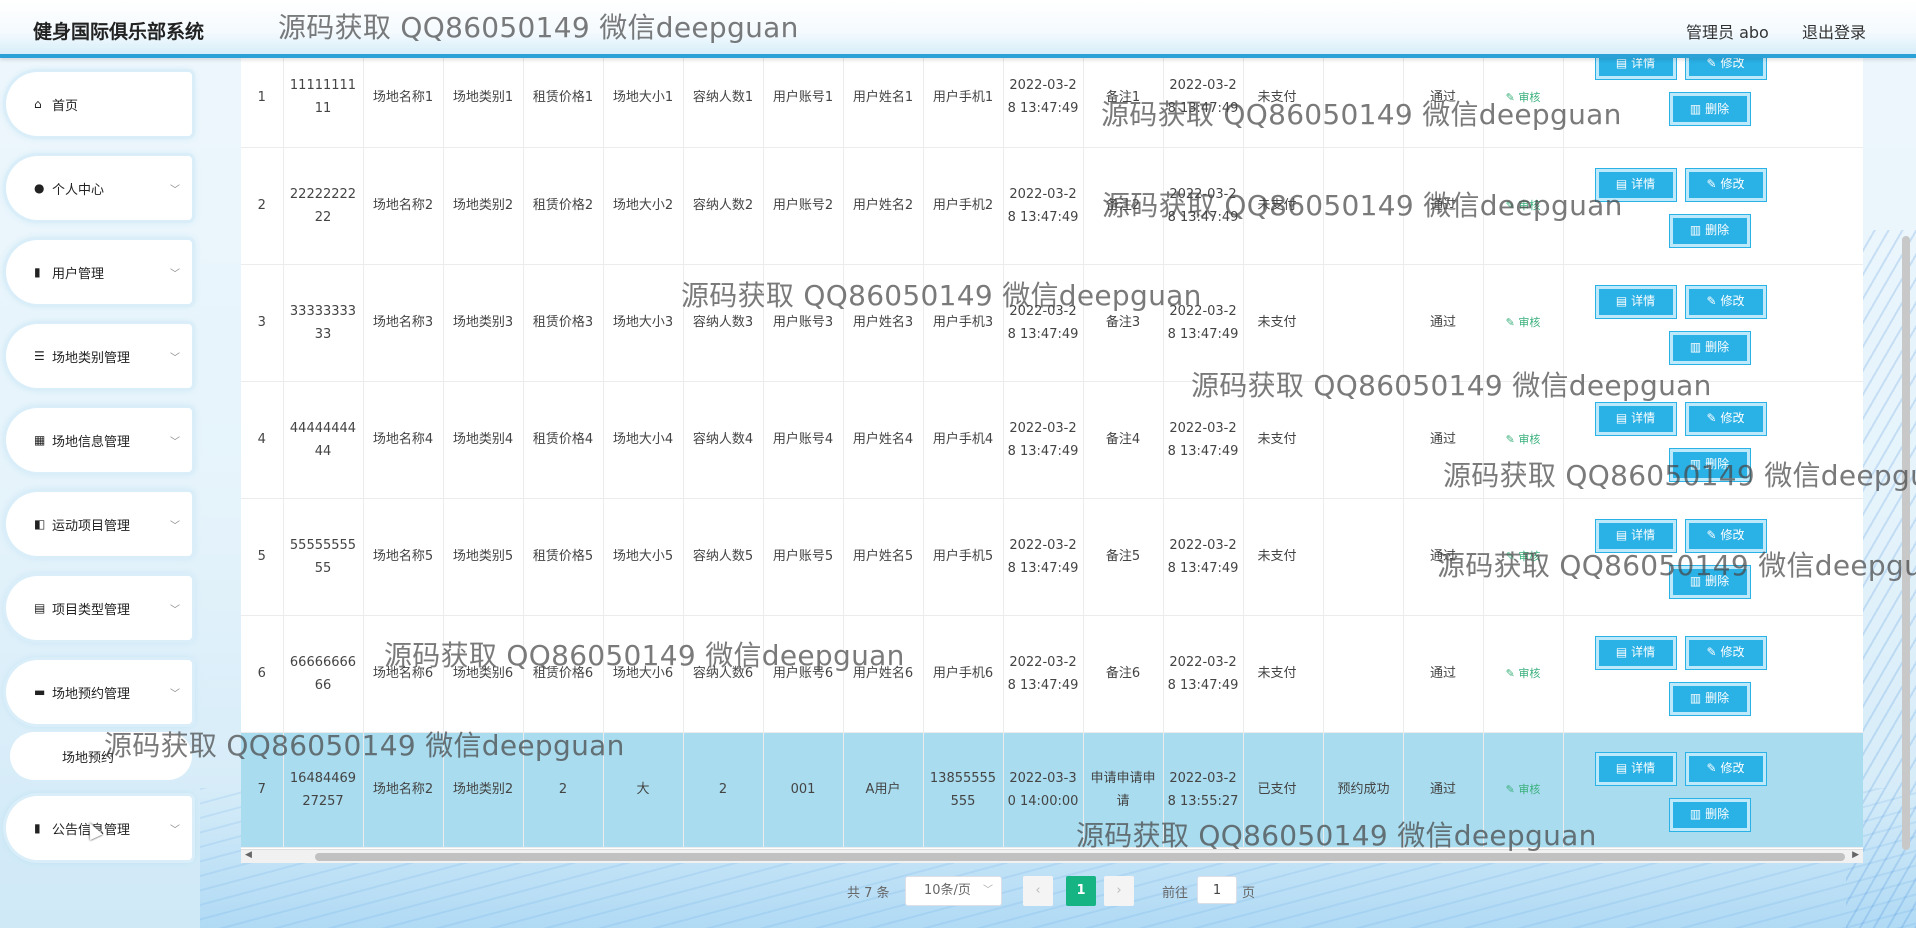  I want to click on delete-label: 删除, so click(1717, 698).